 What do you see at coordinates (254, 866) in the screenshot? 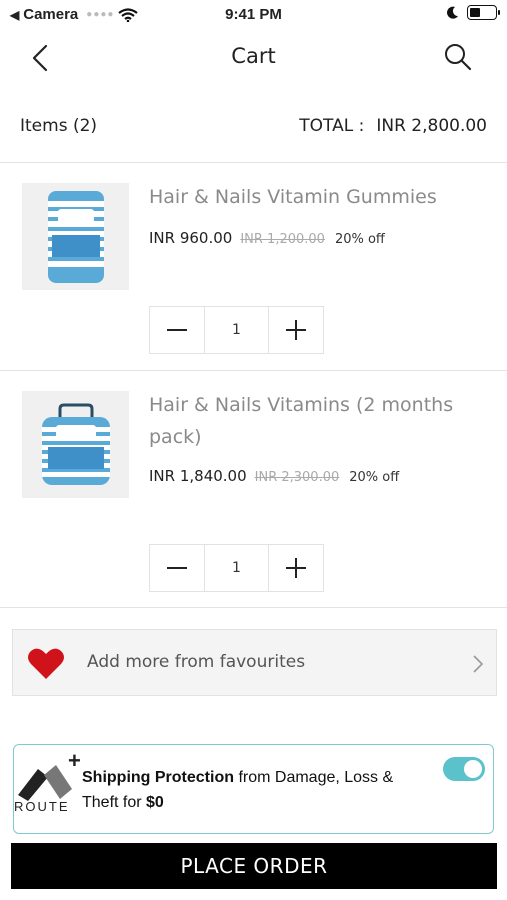
I see `place-order-button: PLACE ORDER` at bounding box center [254, 866].